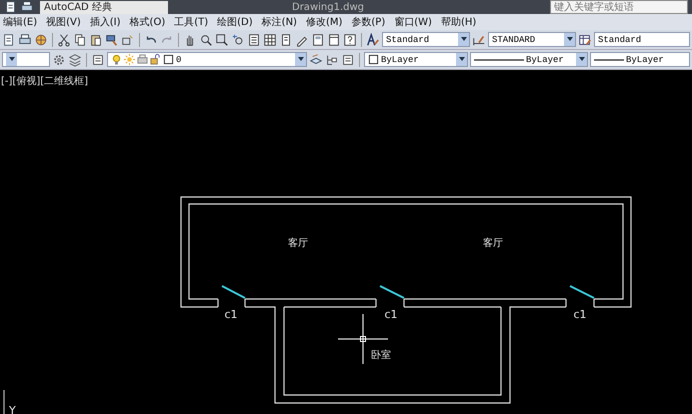  What do you see at coordinates (642, 39) in the screenshot?
I see `table-style-dropdown: Standard` at bounding box center [642, 39].